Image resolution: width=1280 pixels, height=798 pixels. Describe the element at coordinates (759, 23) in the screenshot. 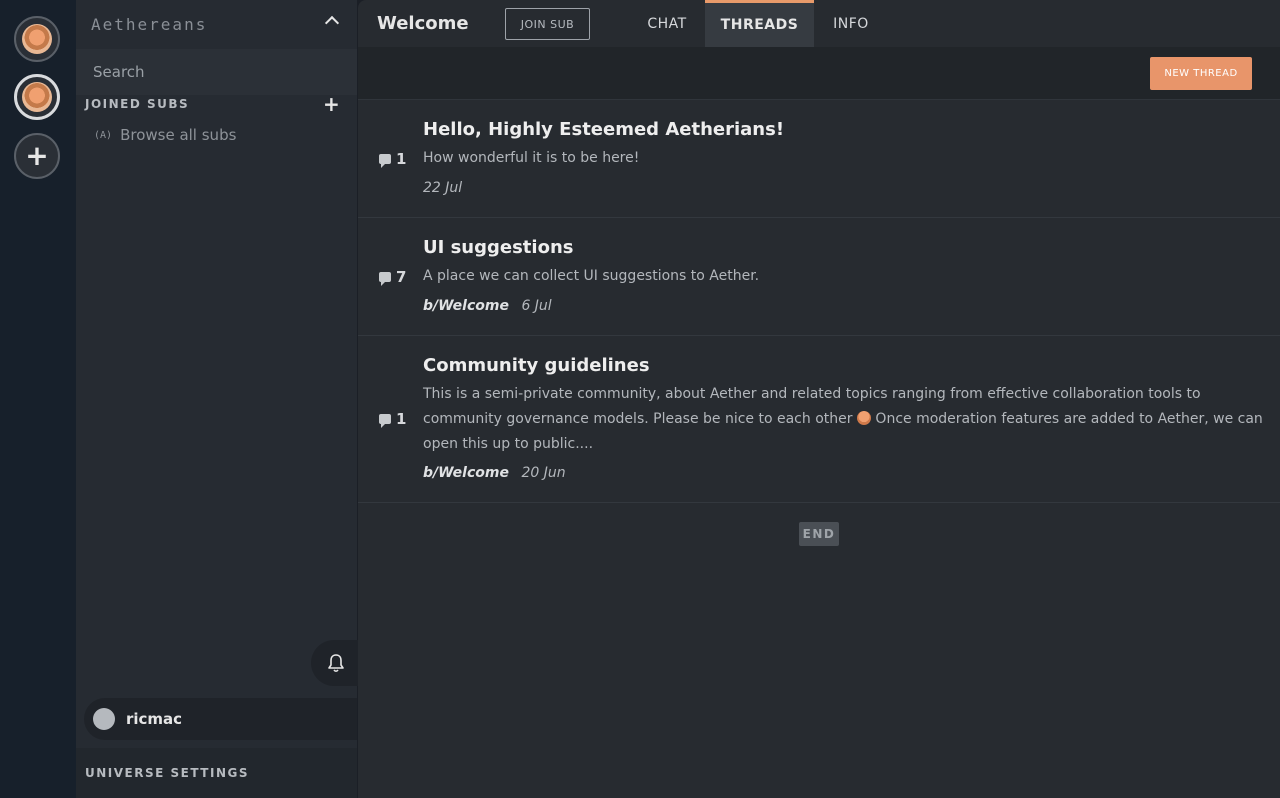

I see `tab-threads: THREADS` at that location.